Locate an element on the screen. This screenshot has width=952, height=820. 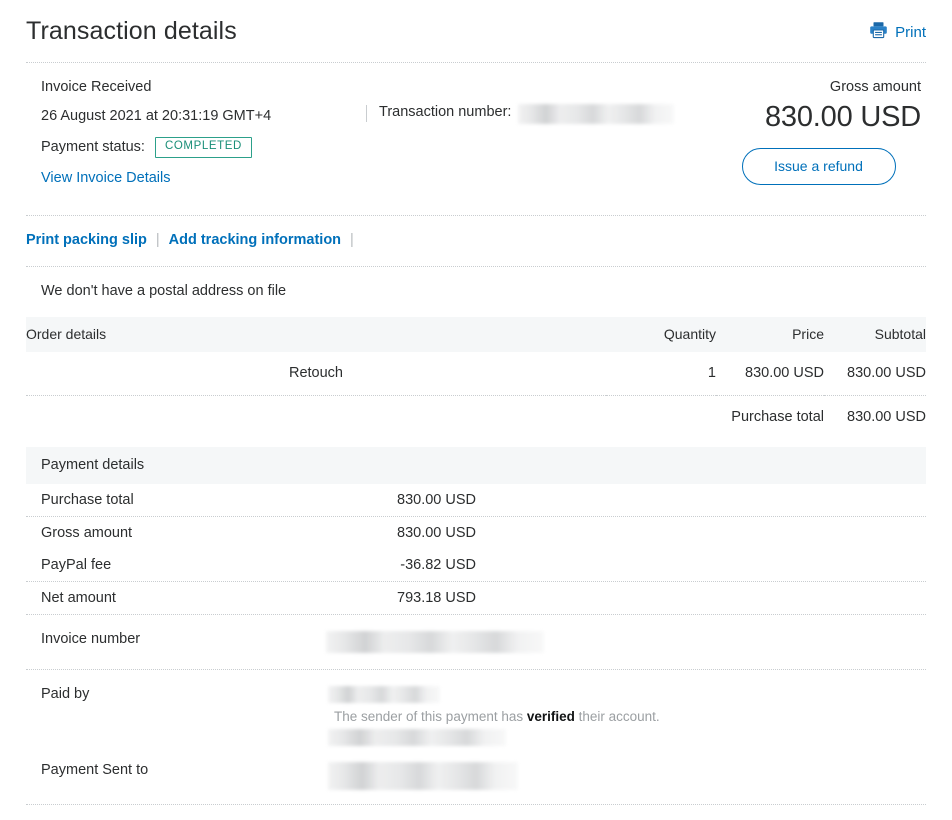
order-table-header-row: Order details Quantity Price Subtotal is located at coordinates (476, 334).